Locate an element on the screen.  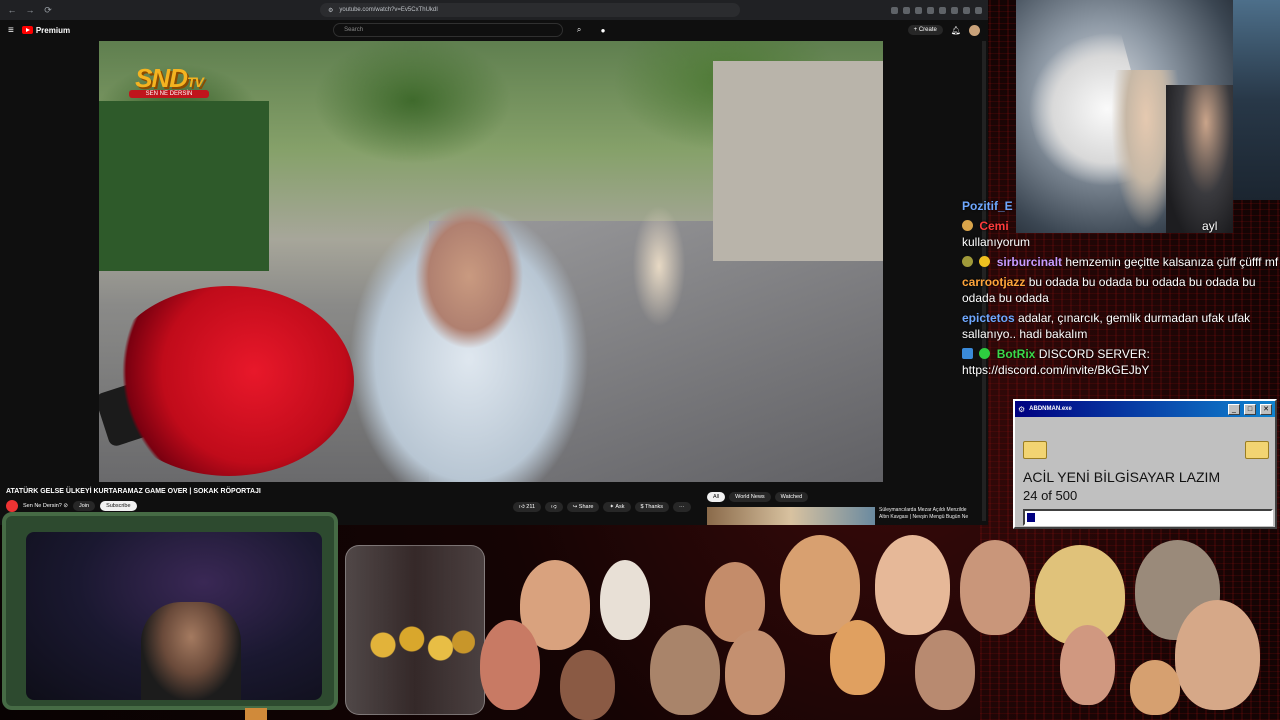
microphone-icon: ● is located at coordinates (603, 30).